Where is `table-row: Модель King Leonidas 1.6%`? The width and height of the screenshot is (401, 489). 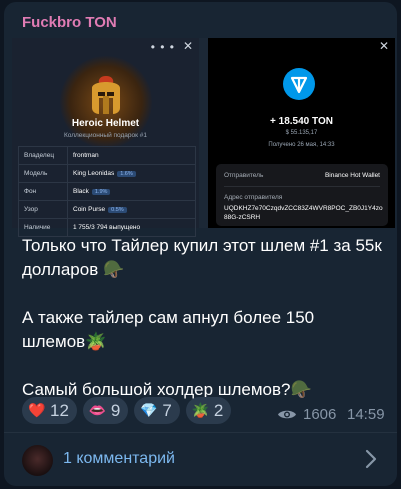
table-row: Модель King Leonidas 1.6% is located at coordinates (107, 173).